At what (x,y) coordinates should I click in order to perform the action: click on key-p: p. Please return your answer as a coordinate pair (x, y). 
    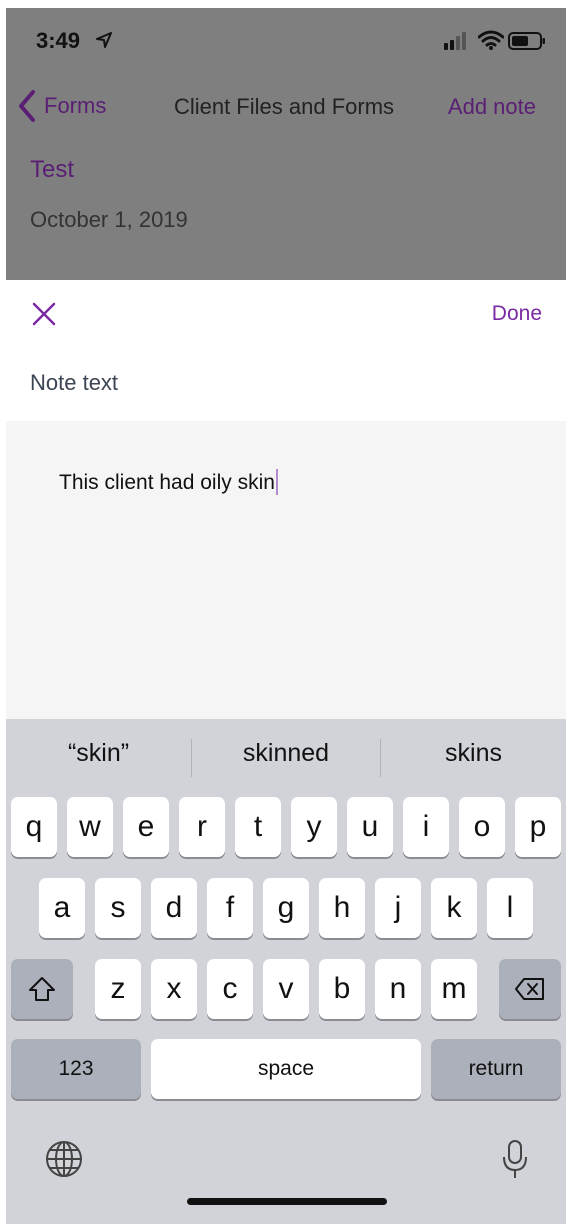
    Looking at the image, I should click on (538, 827).